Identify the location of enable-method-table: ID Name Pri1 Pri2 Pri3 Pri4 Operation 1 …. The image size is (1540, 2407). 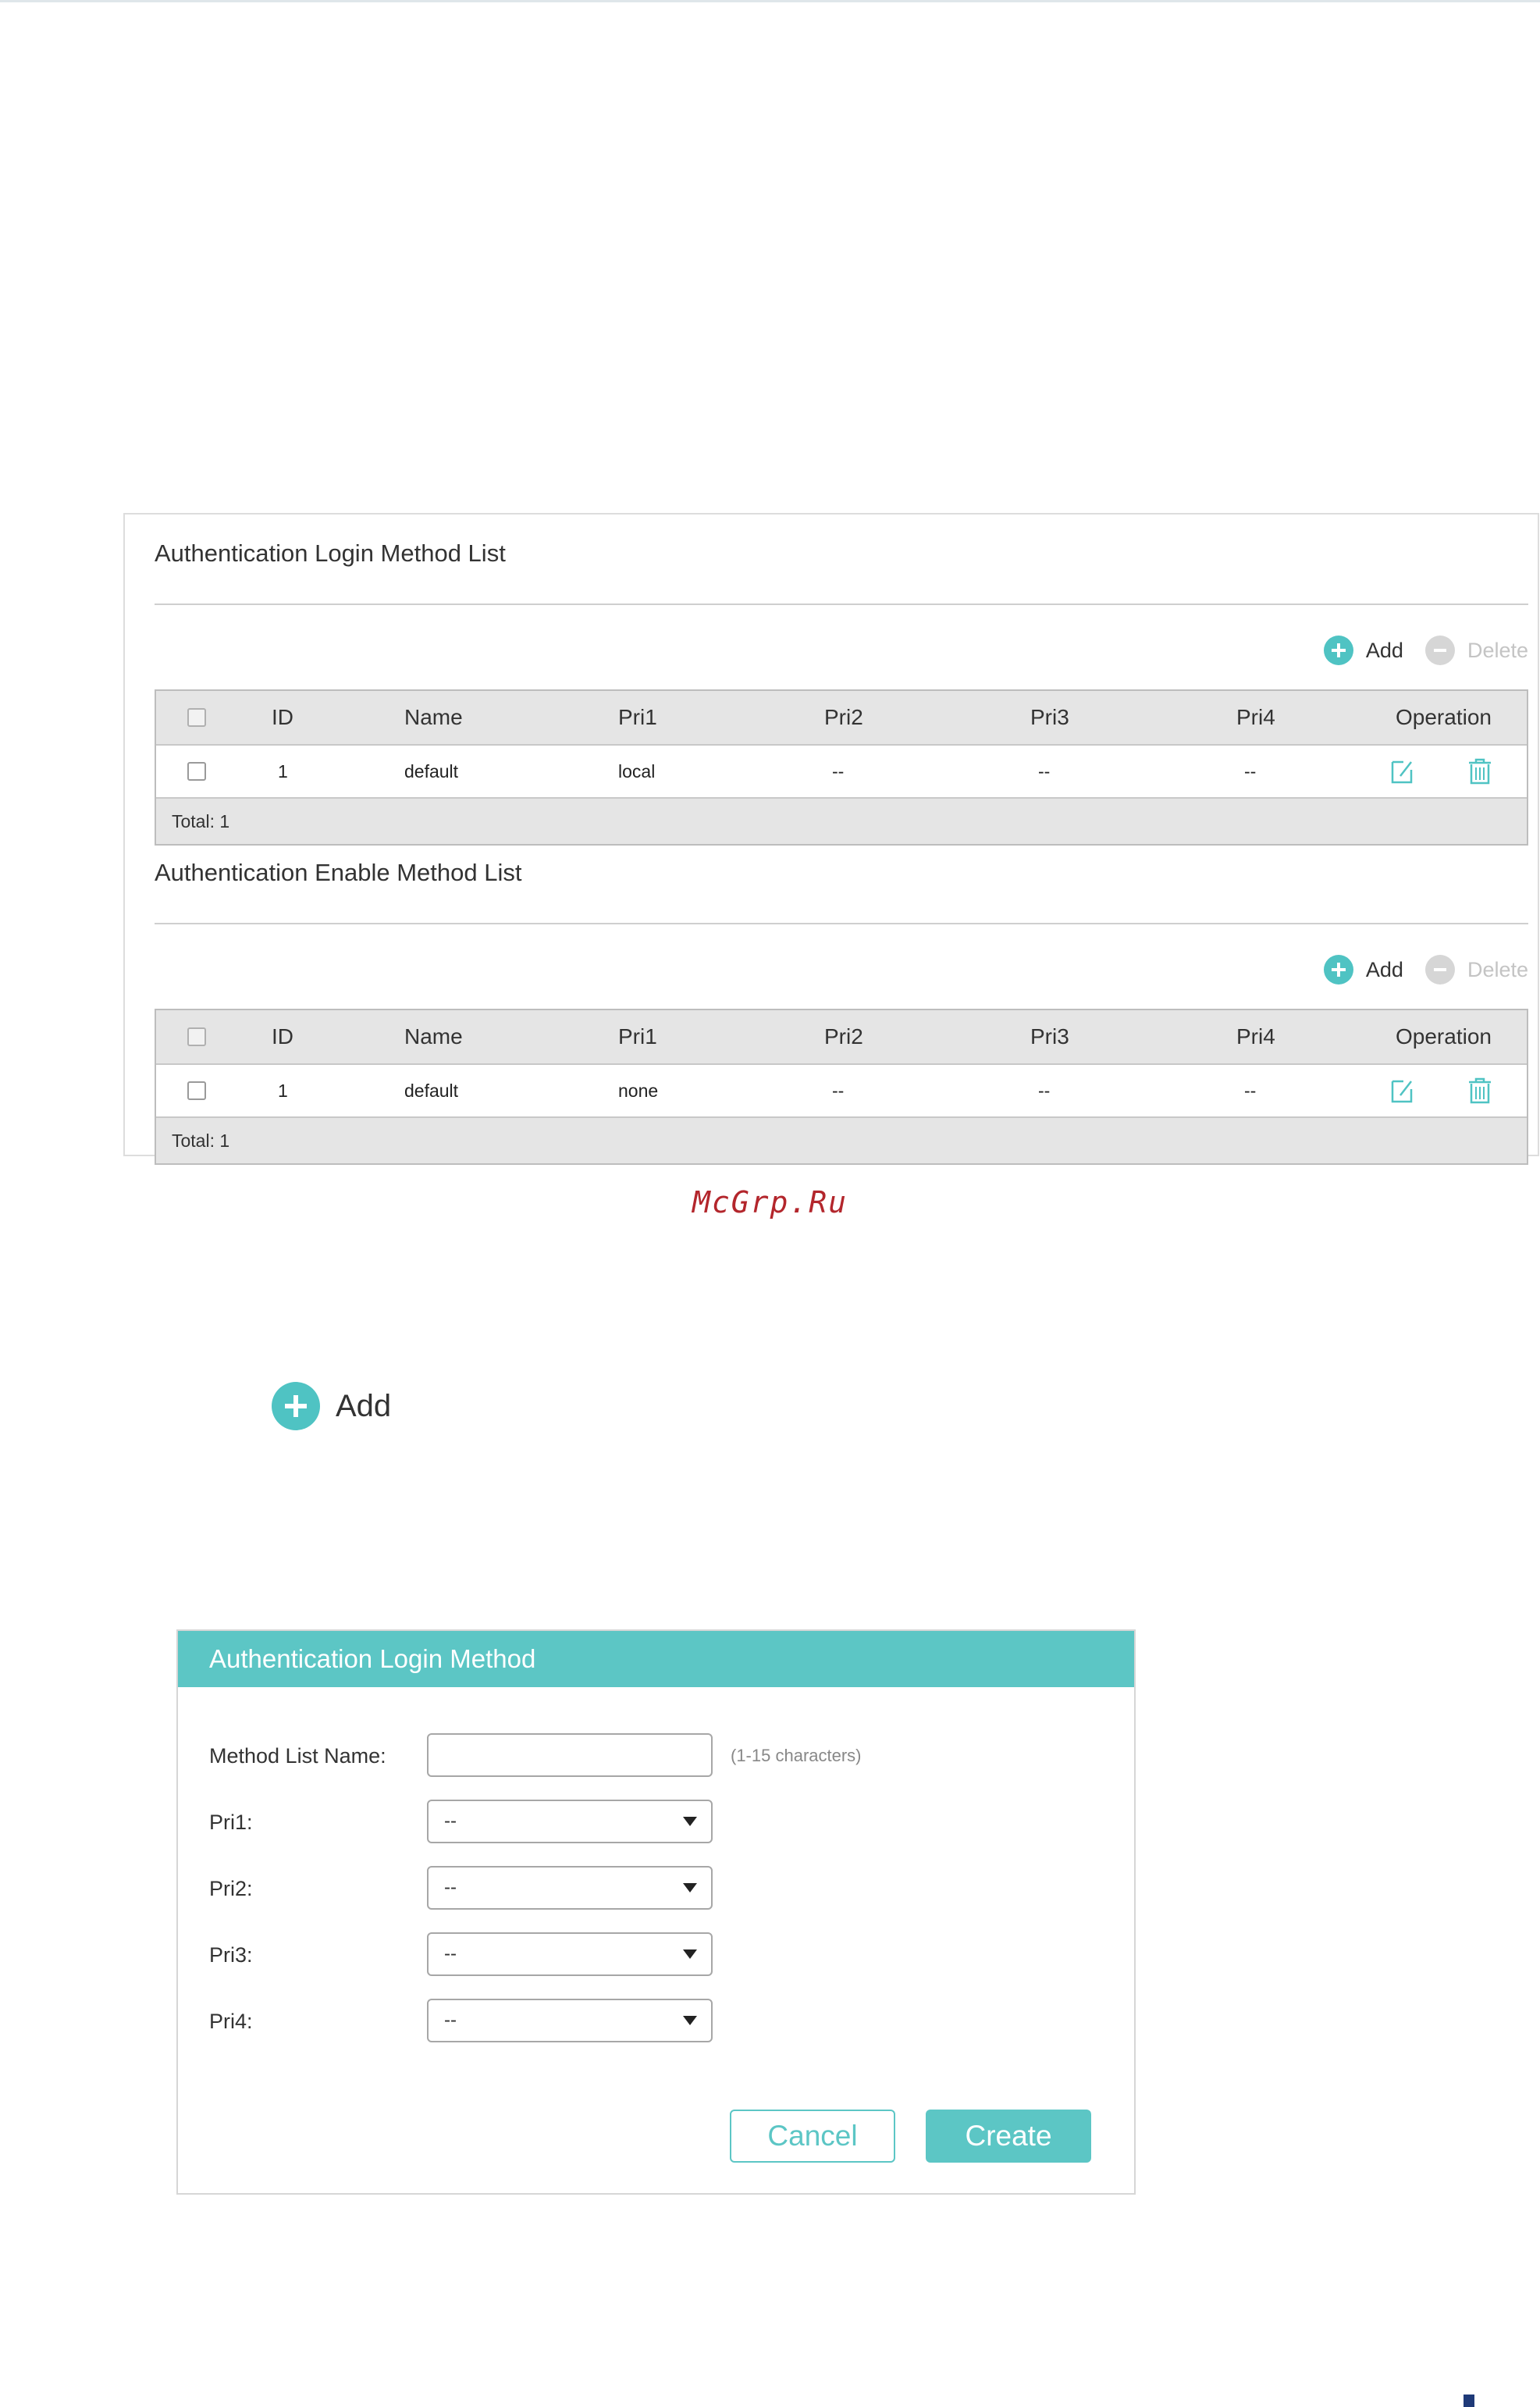
(841, 1087).